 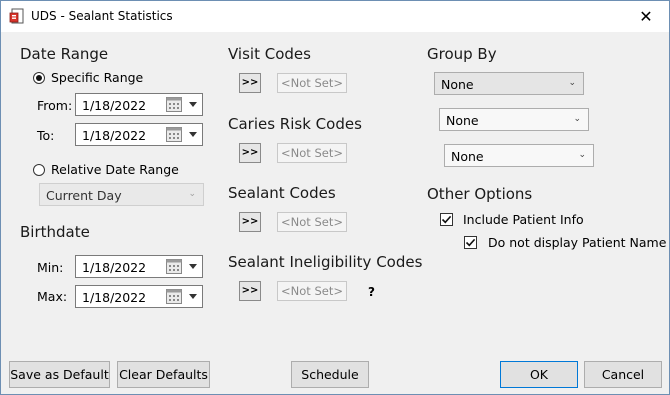 What do you see at coordinates (509, 83) in the screenshot?
I see `group-by-select-1: None ⌄` at bounding box center [509, 83].